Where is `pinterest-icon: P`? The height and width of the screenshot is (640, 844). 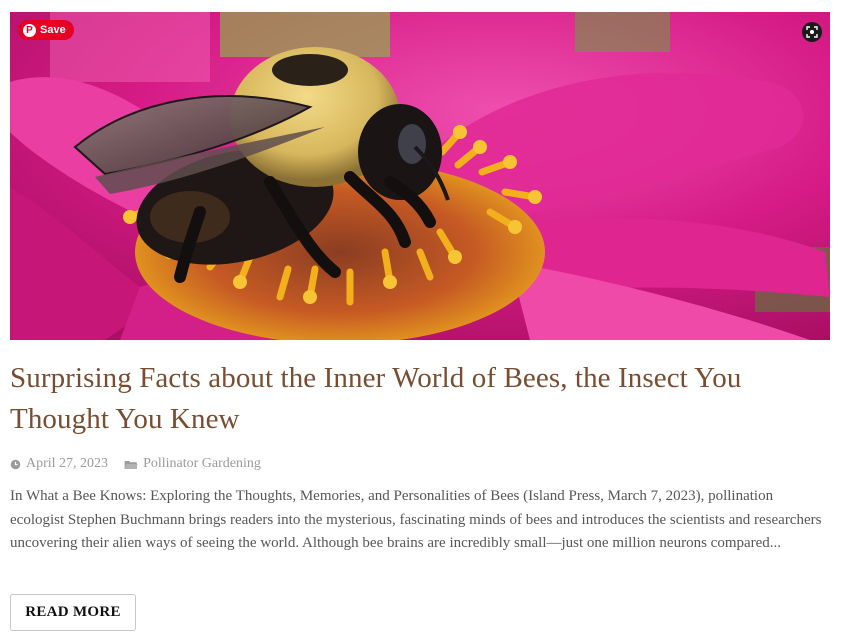 pinterest-icon: P is located at coordinates (29, 30).